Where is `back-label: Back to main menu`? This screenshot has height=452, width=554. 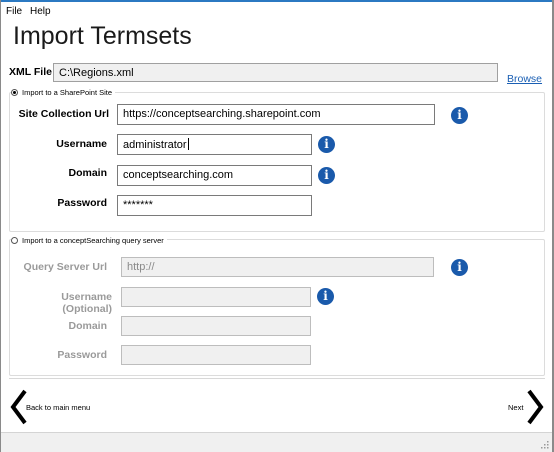 back-label: Back to main menu is located at coordinates (58, 407).